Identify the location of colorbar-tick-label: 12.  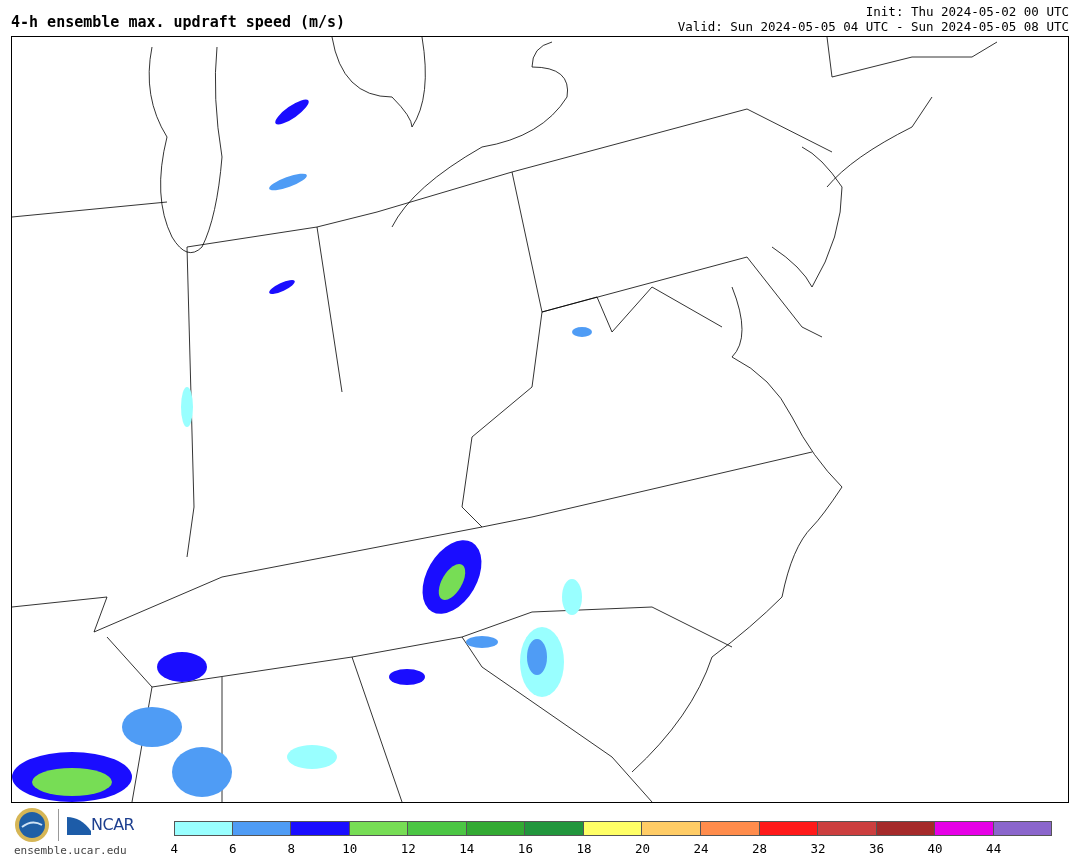
(408, 849).